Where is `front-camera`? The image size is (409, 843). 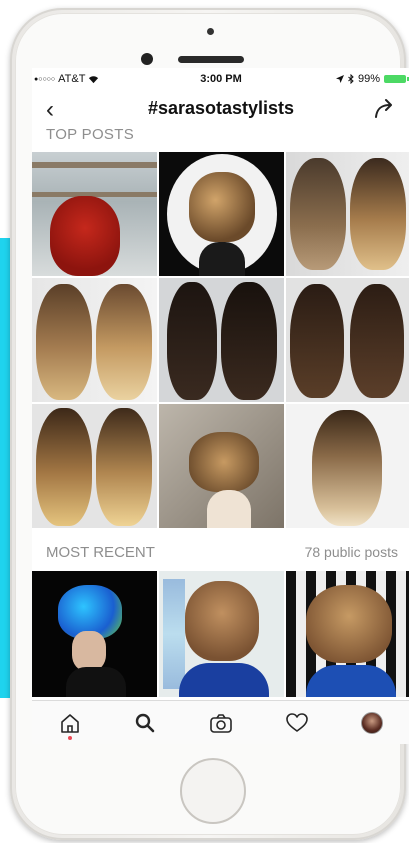 front-camera is located at coordinates (147, 59).